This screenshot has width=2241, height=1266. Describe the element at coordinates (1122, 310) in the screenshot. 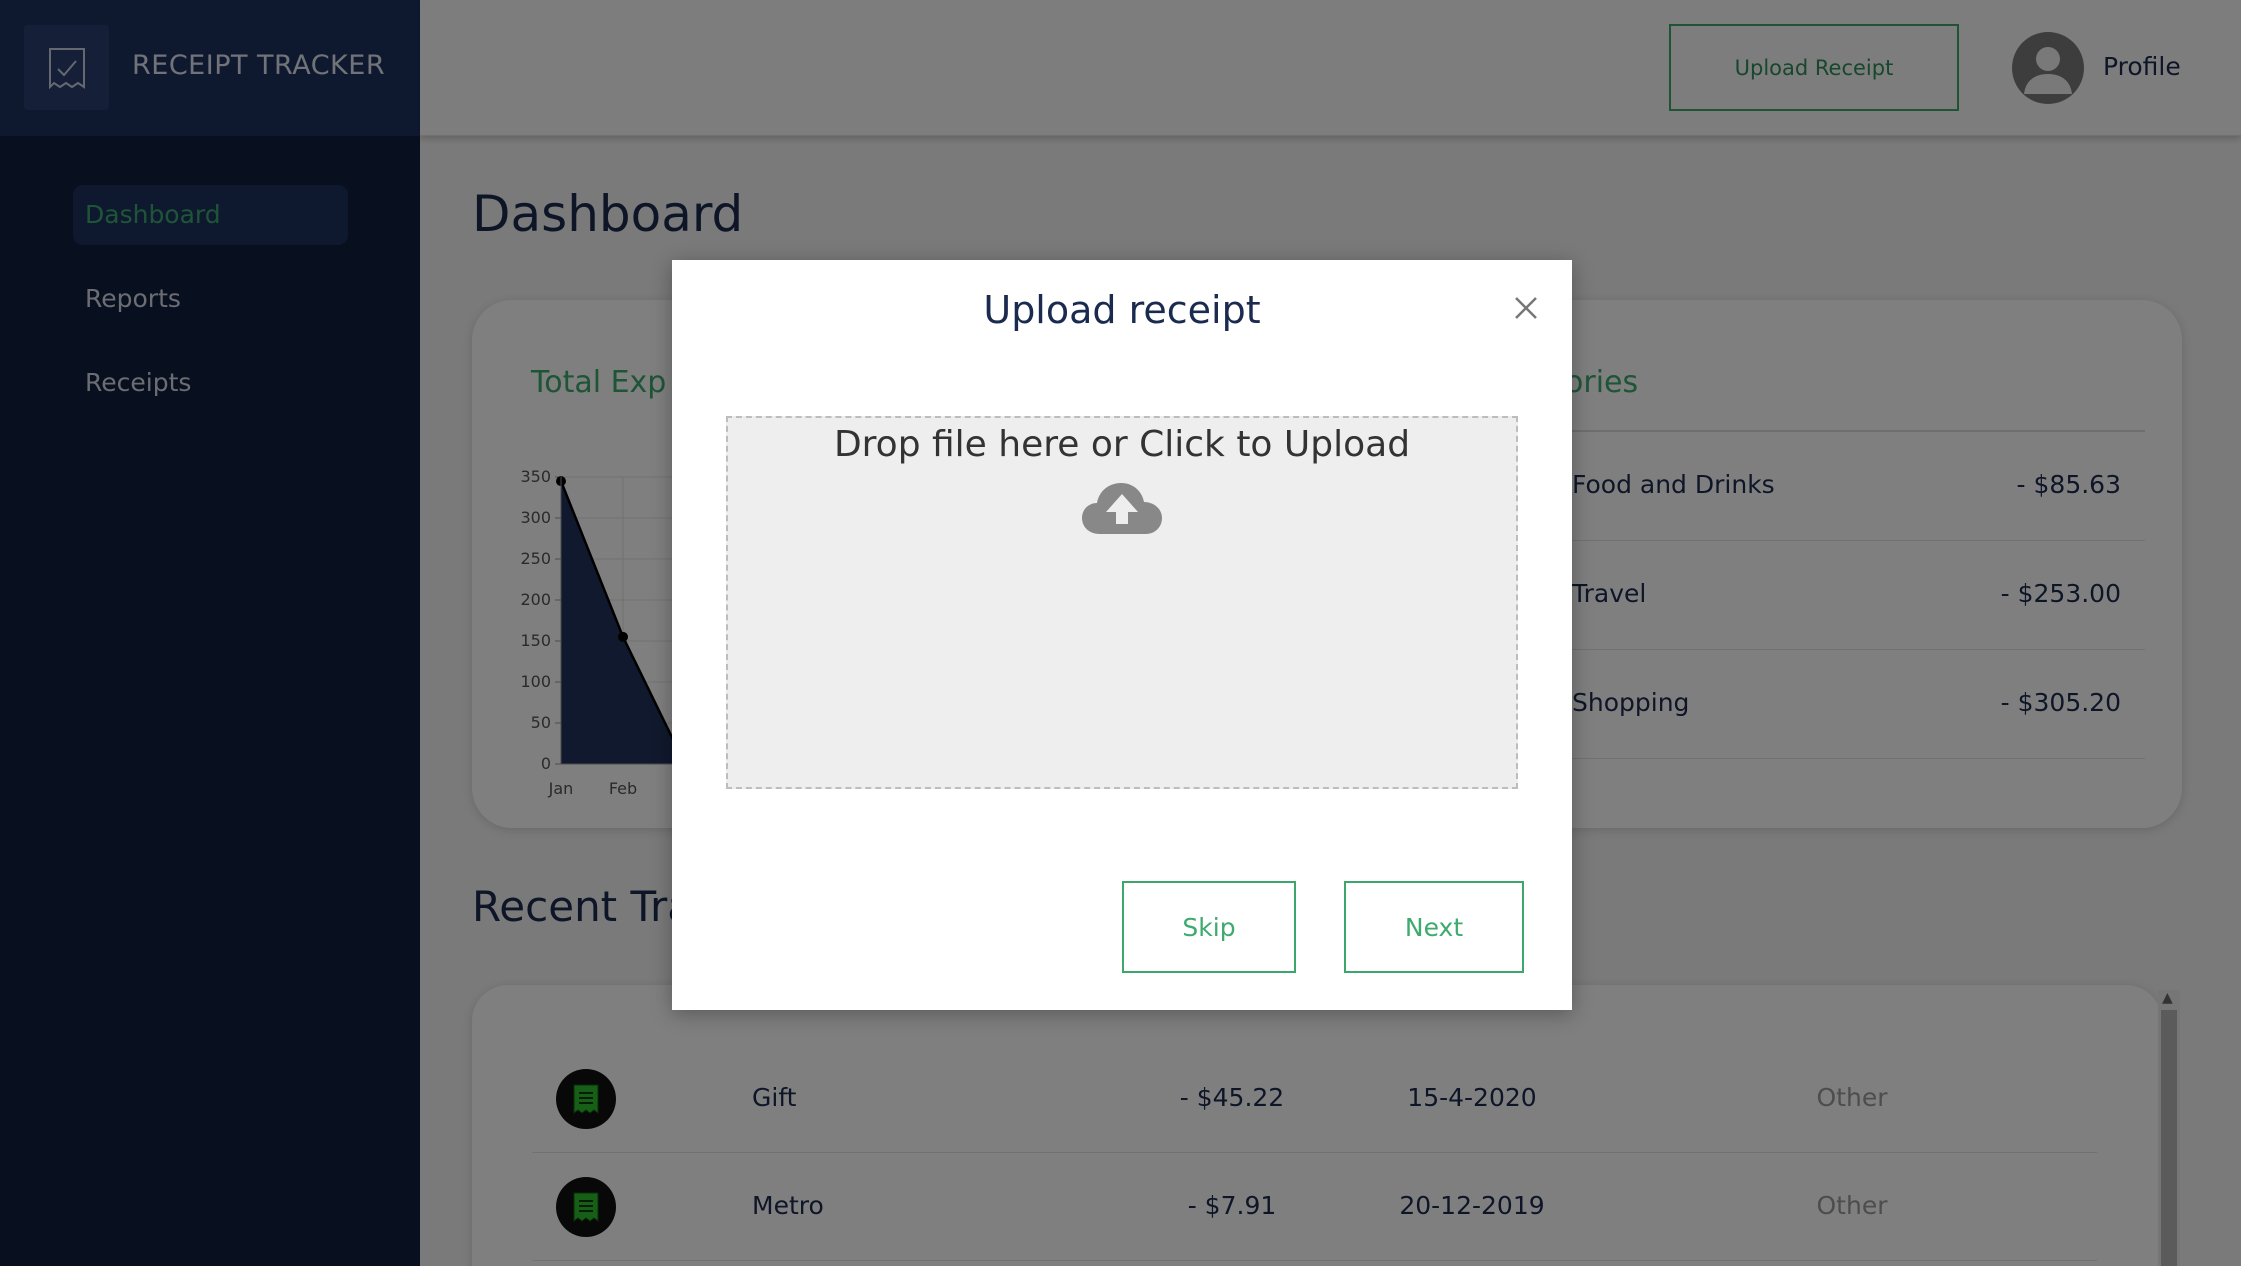

I see `modal-title: Upload receipt` at that location.